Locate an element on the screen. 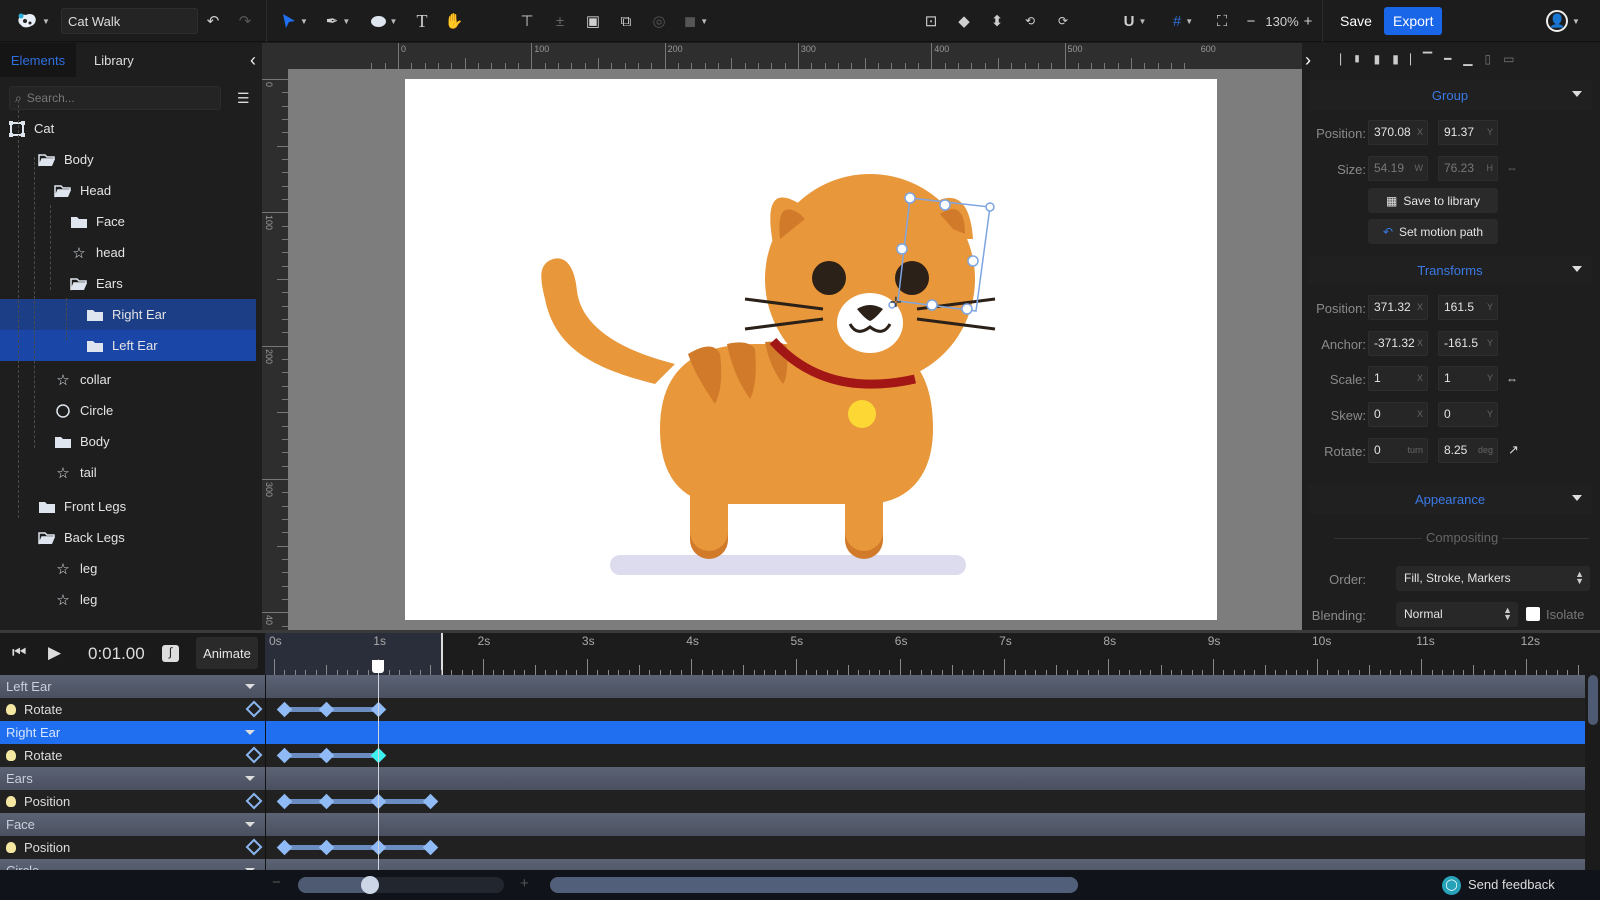  easing-button: ∫ is located at coordinates (170, 653).